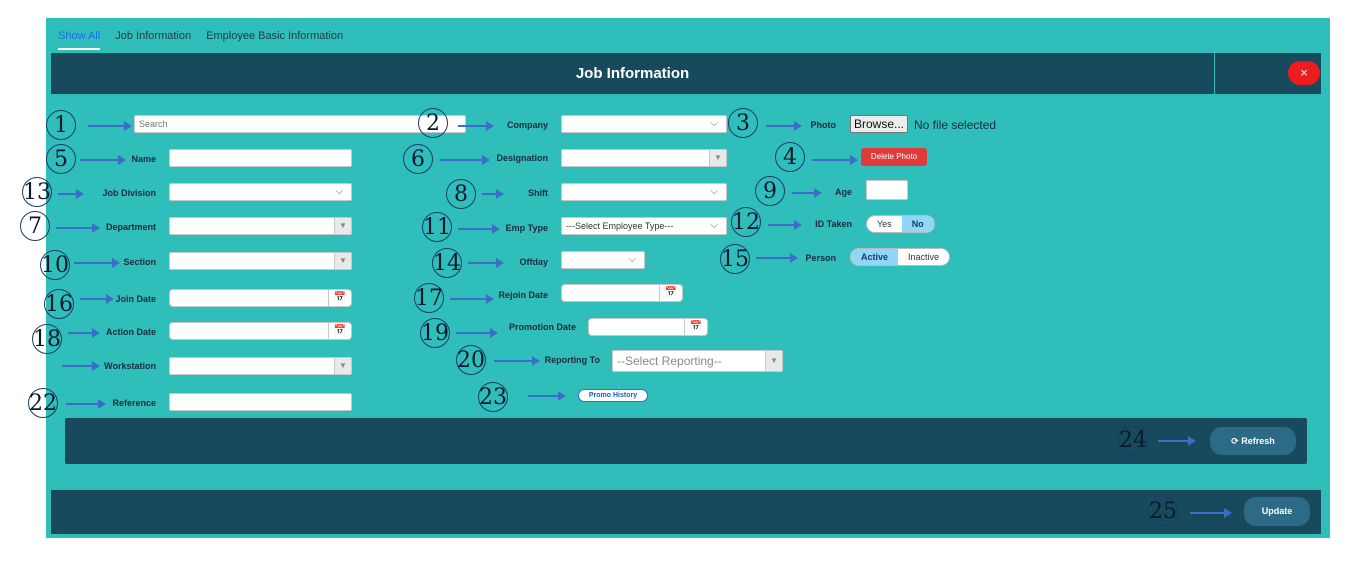  Describe the element at coordinates (79, 40) in the screenshot. I see `tab-show-all: Show All` at that location.